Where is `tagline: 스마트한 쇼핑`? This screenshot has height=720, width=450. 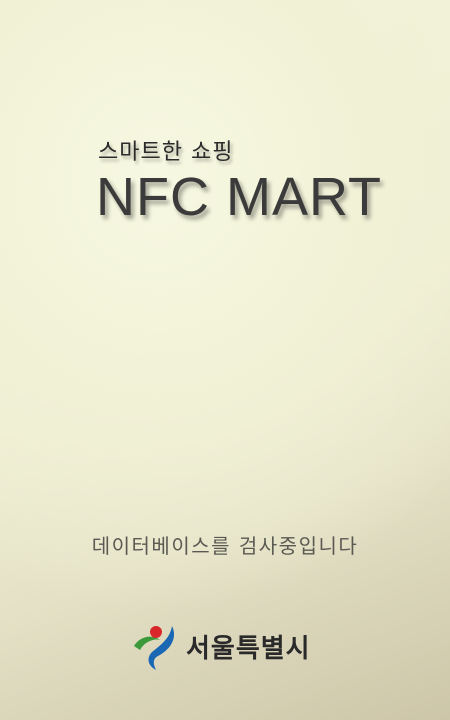
tagline: 스마트한 쇼핑 is located at coordinates (166, 152).